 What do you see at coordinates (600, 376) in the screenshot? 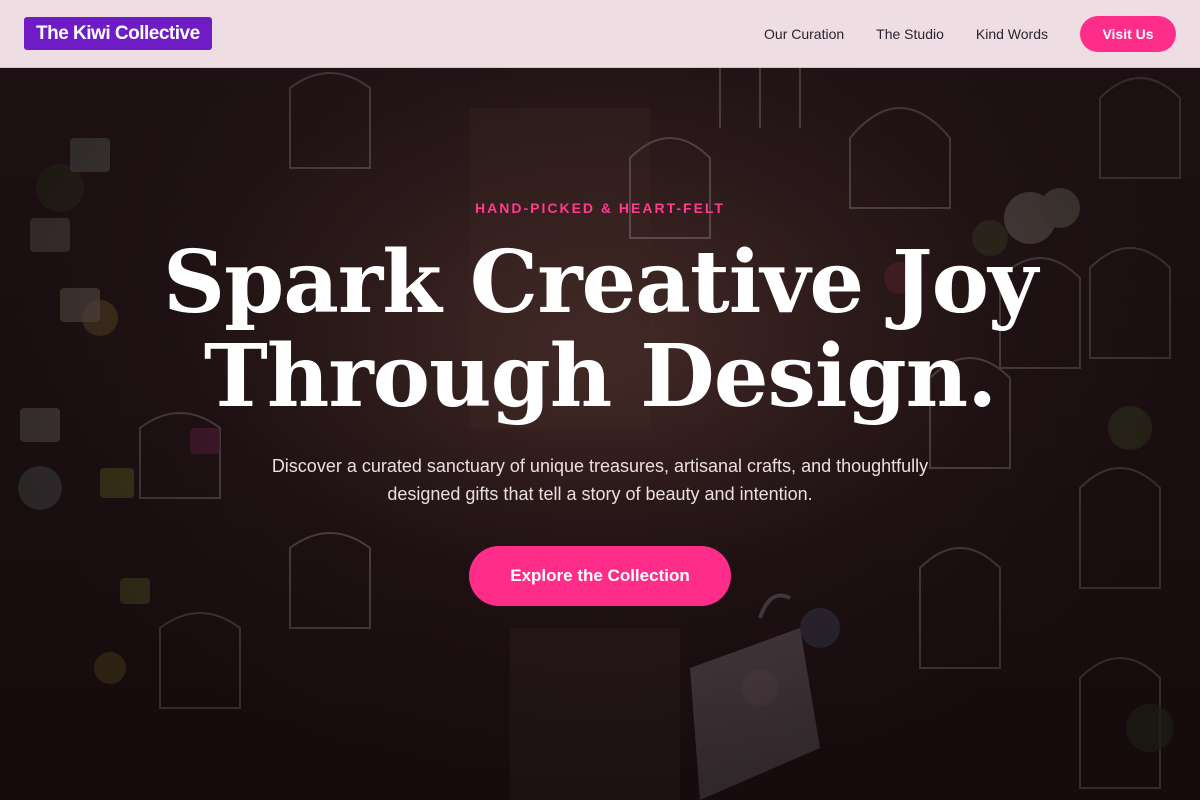
I see `hero-headline-line-2: Through Design.` at bounding box center [600, 376].